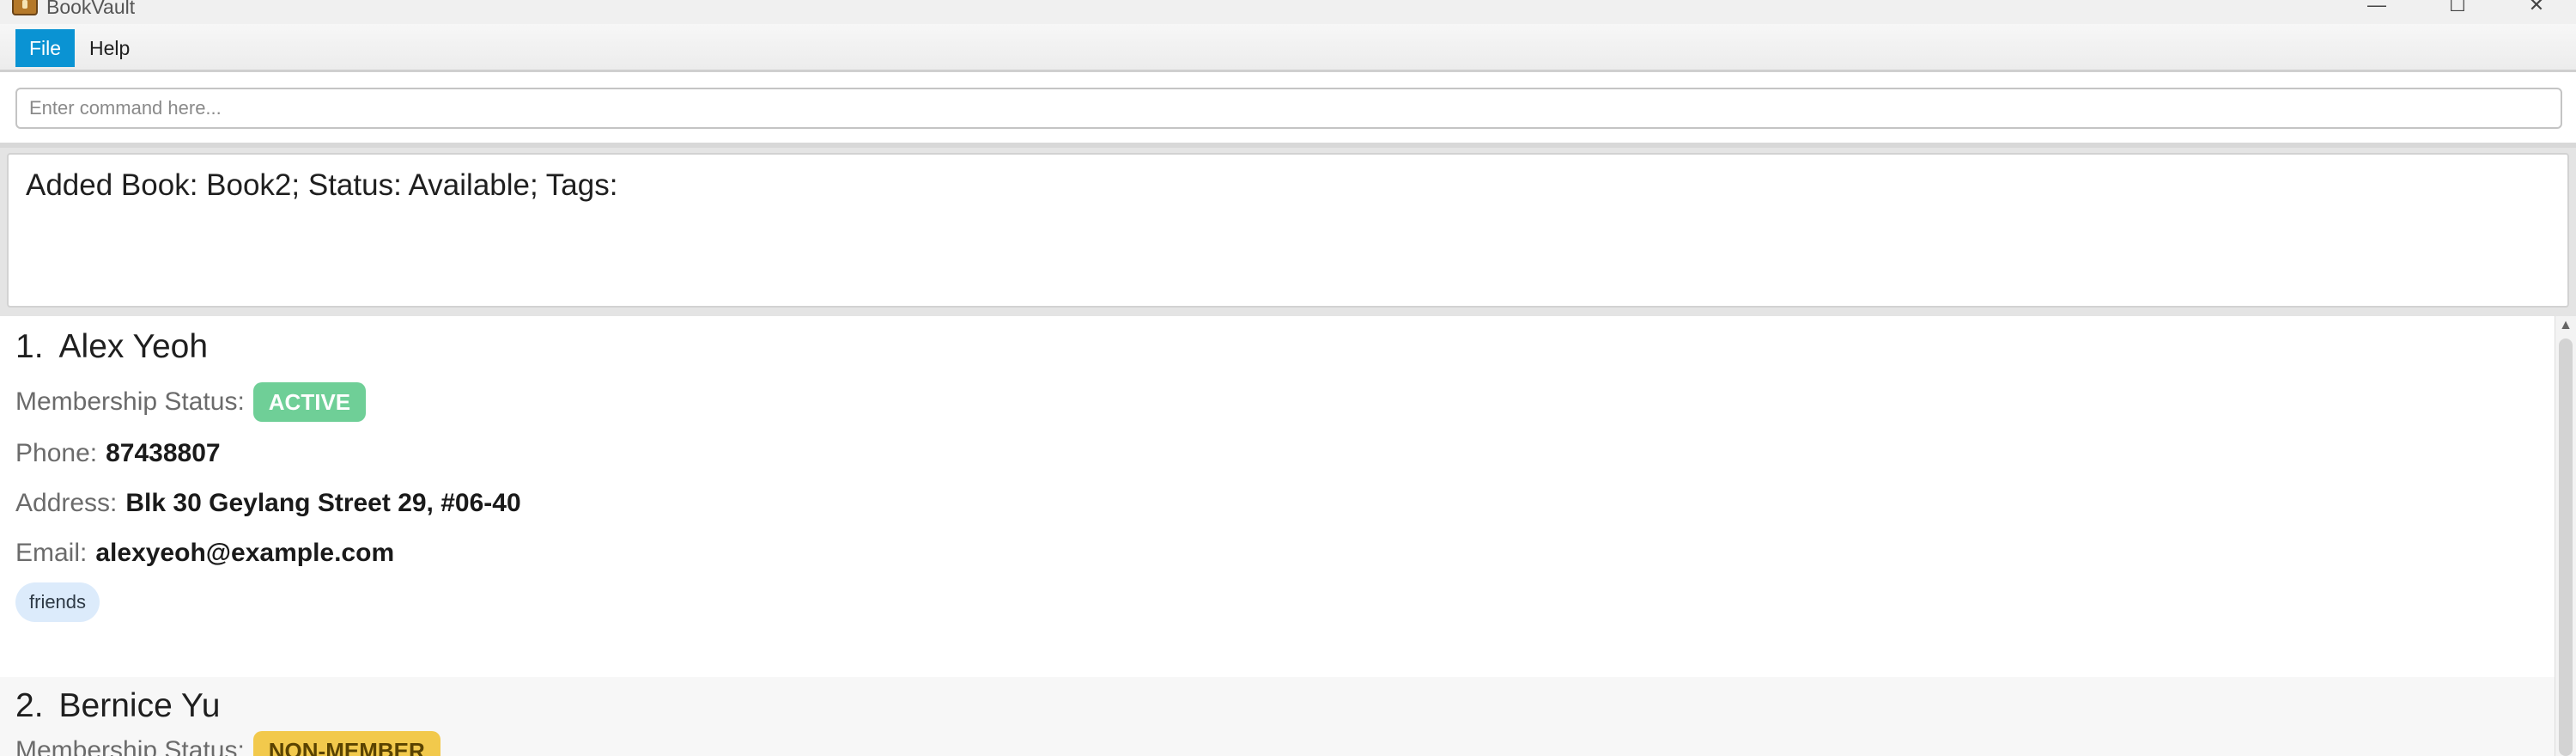  I want to click on membership-row: Membership Status: ACTIVE, so click(191, 402).